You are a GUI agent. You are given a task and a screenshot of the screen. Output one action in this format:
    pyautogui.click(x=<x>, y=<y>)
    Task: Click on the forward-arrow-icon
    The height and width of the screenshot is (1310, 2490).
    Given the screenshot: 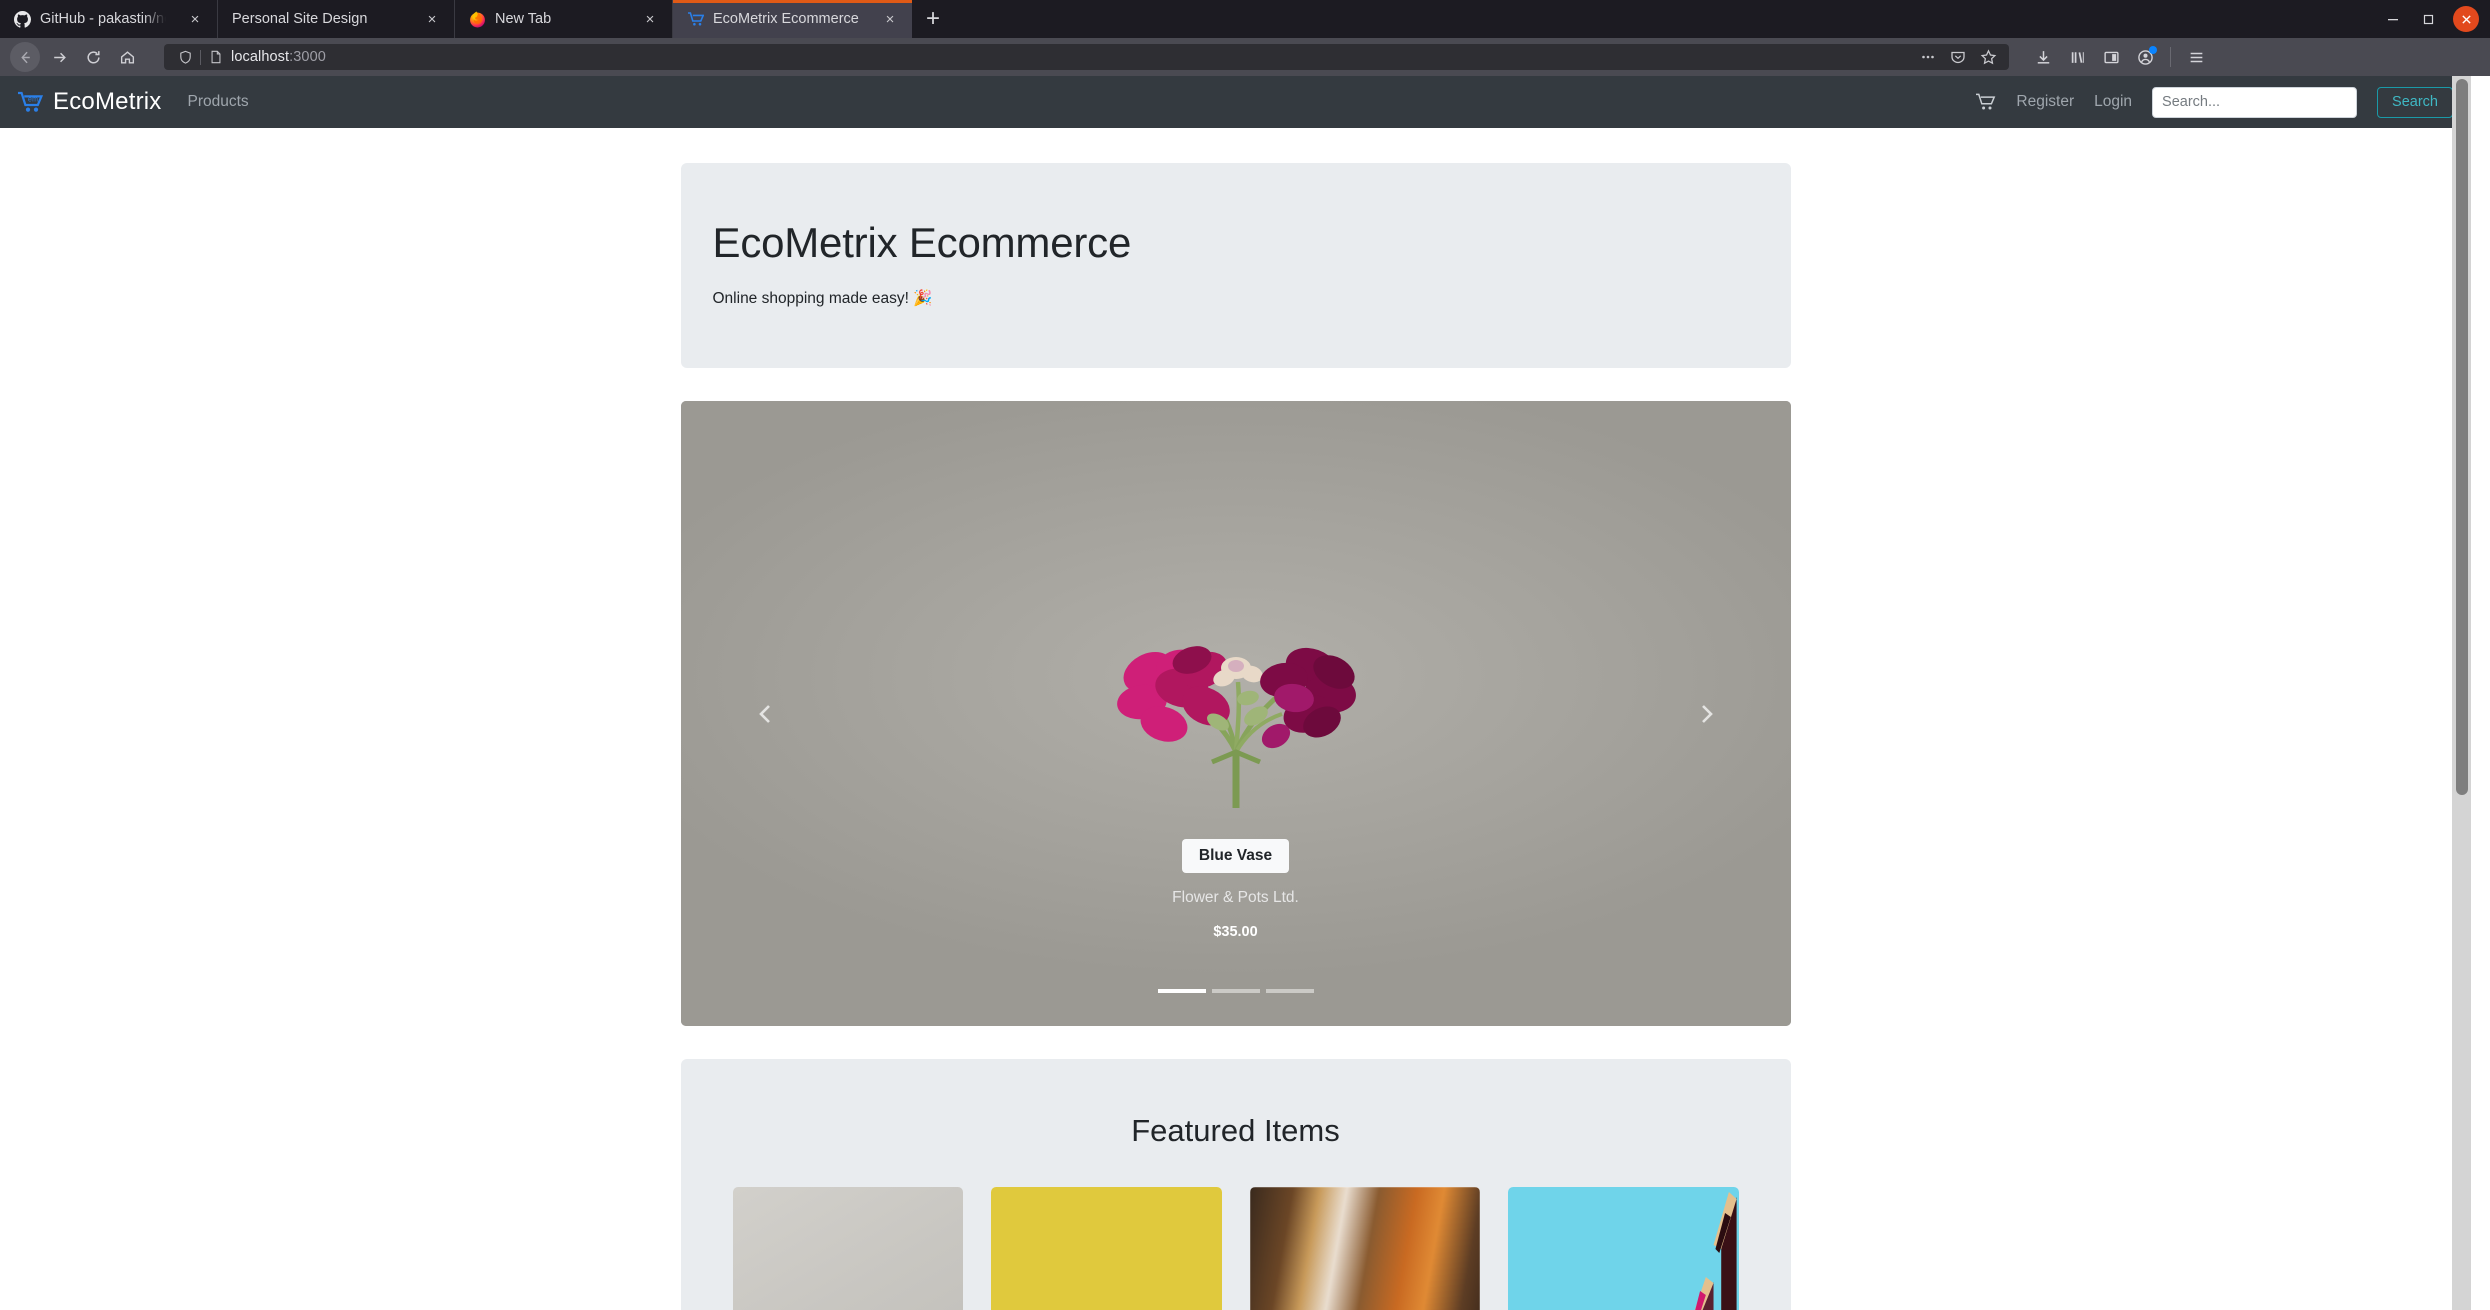 What is the action you would take?
    pyautogui.click(x=59, y=57)
    